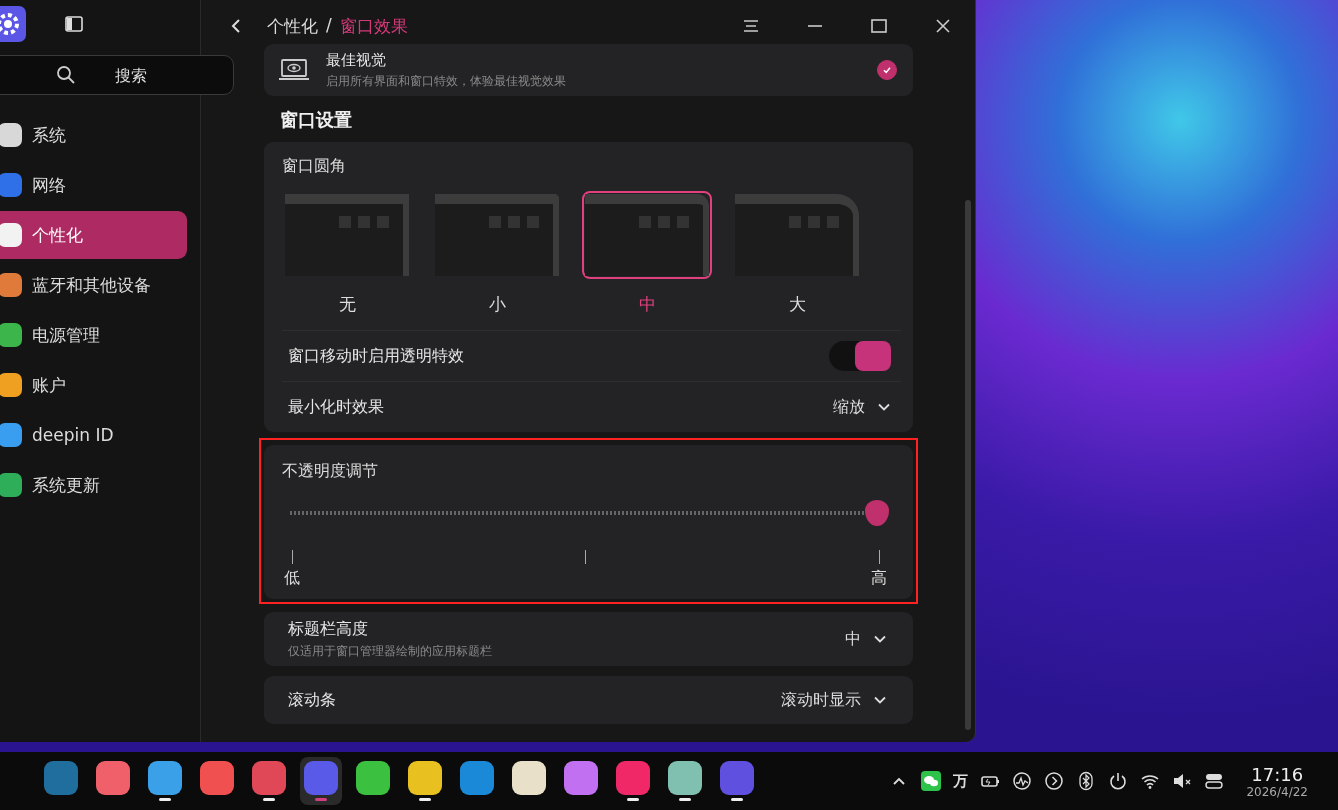 This screenshot has height=810, width=1338. Describe the element at coordinates (860, 356) in the screenshot. I see `toggle-switch` at that location.